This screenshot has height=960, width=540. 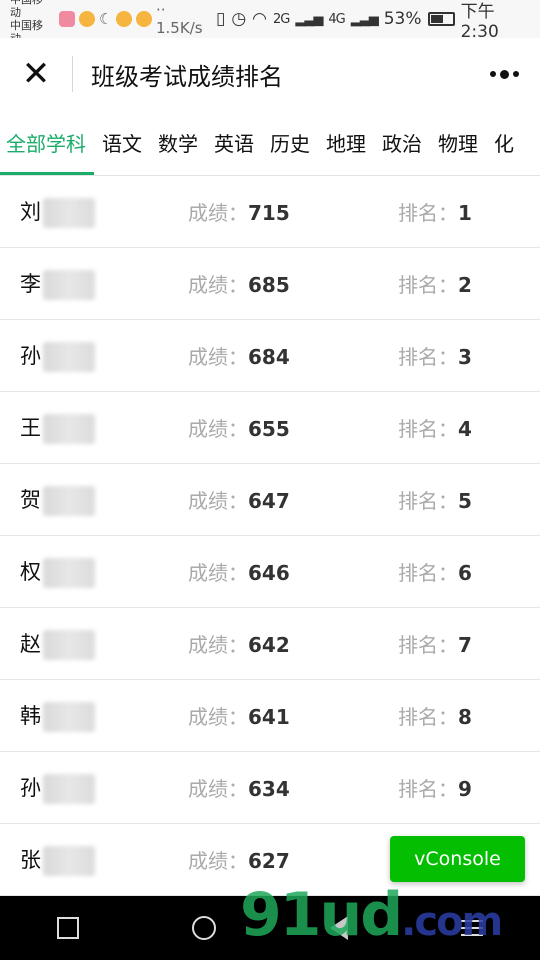 I want to click on student-name-first: 权, so click(x=30, y=571).